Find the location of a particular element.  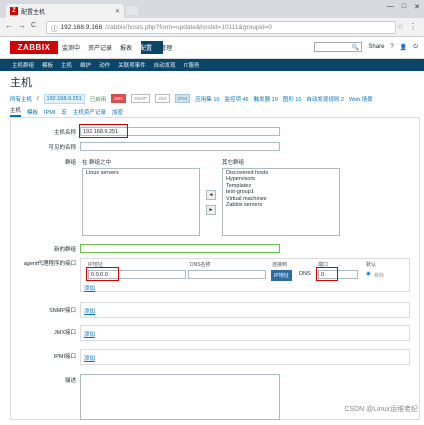

all-hosts-link: 所有主机 is located at coordinates (21, 99).